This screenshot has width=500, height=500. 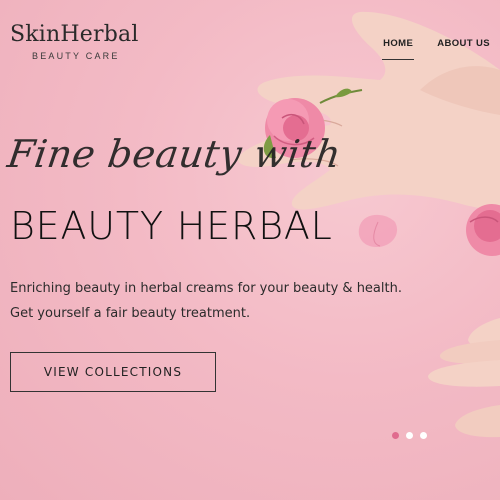 What do you see at coordinates (398, 49) in the screenshot?
I see `nav-item-home: HOME` at bounding box center [398, 49].